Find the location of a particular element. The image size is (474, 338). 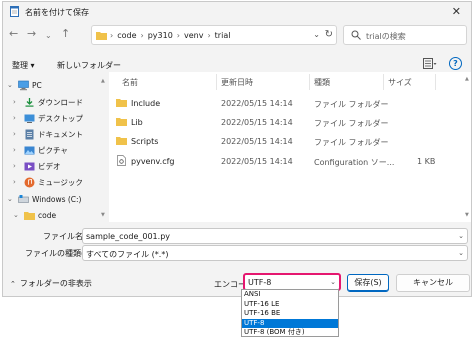

hide-folders-toggle: ⌃ フォルダーの非表示 is located at coordinates (51, 283).